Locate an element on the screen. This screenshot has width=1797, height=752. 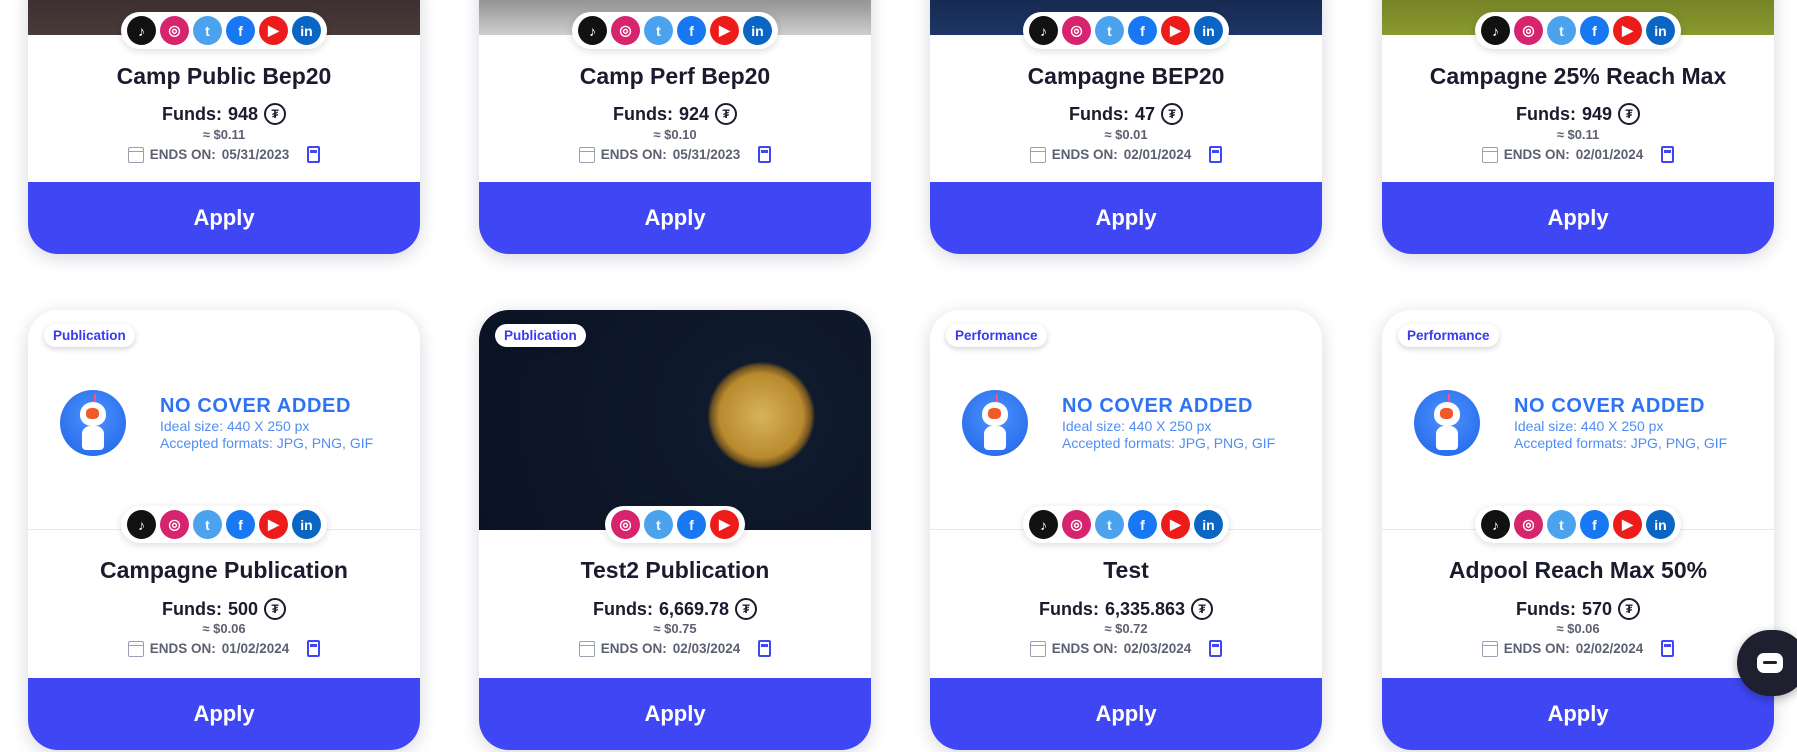
funds-value: 570 is located at coordinates (1597, 608).